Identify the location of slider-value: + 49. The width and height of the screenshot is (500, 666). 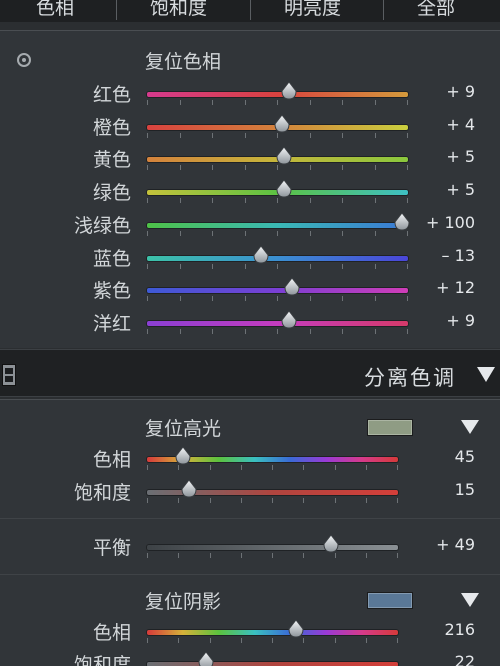
(455, 544).